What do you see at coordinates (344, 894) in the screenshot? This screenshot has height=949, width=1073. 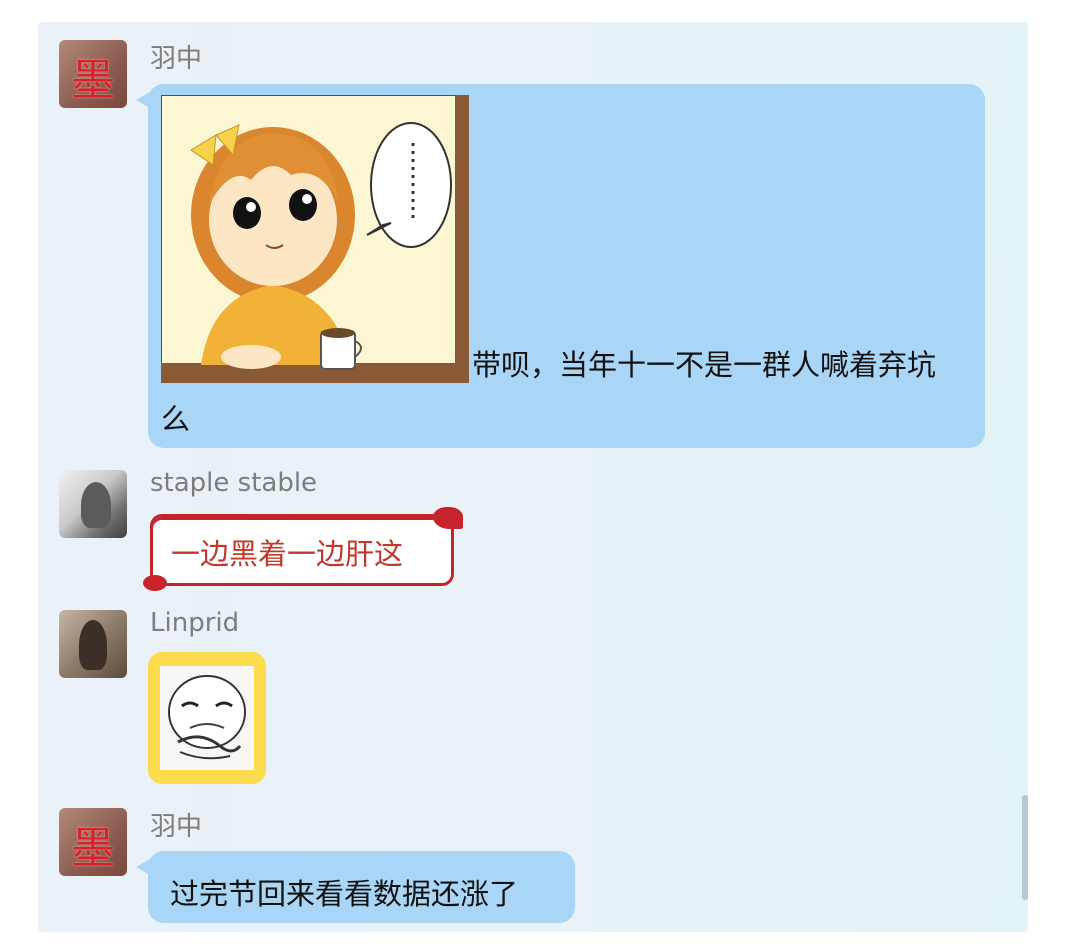 I see `message-text: 过完节回来看看数据还涨了` at bounding box center [344, 894].